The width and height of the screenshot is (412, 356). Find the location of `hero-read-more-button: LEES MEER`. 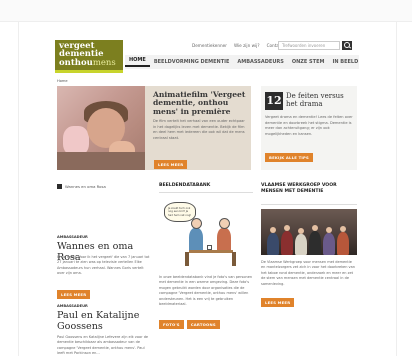

hero-read-more-button: LEES MEER is located at coordinates (171, 164).